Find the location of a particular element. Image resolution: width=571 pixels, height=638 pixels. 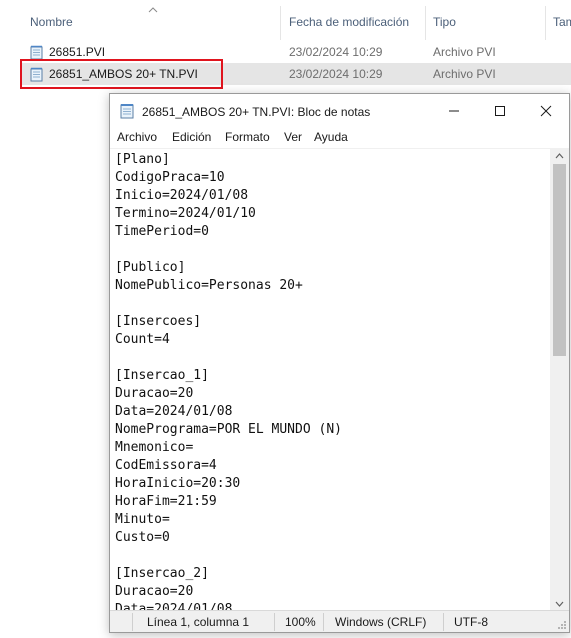

column-modified-header: Fecha de modificación is located at coordinates (349, 22).